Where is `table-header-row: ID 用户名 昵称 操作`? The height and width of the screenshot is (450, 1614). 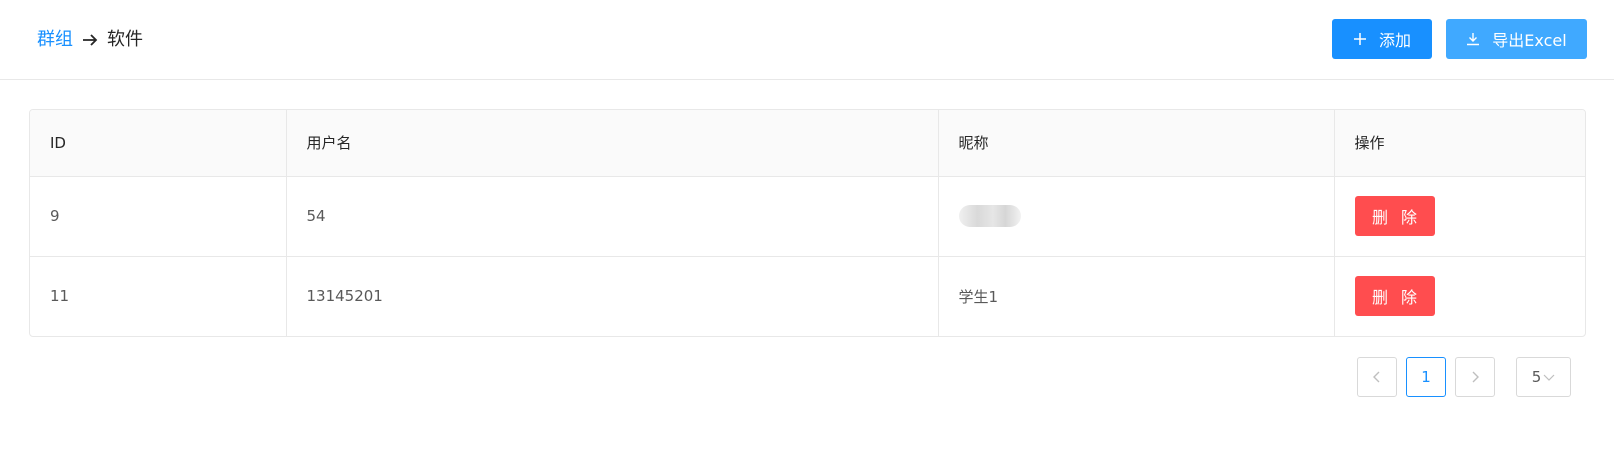
table-header-row: ID 用户名 昵称 操作 is located at coordinates (807, 143).